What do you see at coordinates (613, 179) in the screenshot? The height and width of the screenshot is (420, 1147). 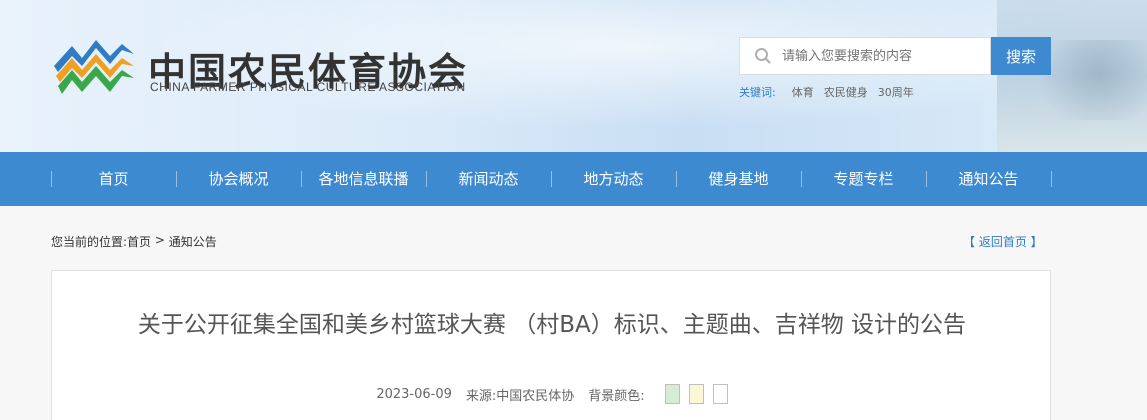 I see `nav-item-local-news: 地方动态` at bounding box center [613, 179].